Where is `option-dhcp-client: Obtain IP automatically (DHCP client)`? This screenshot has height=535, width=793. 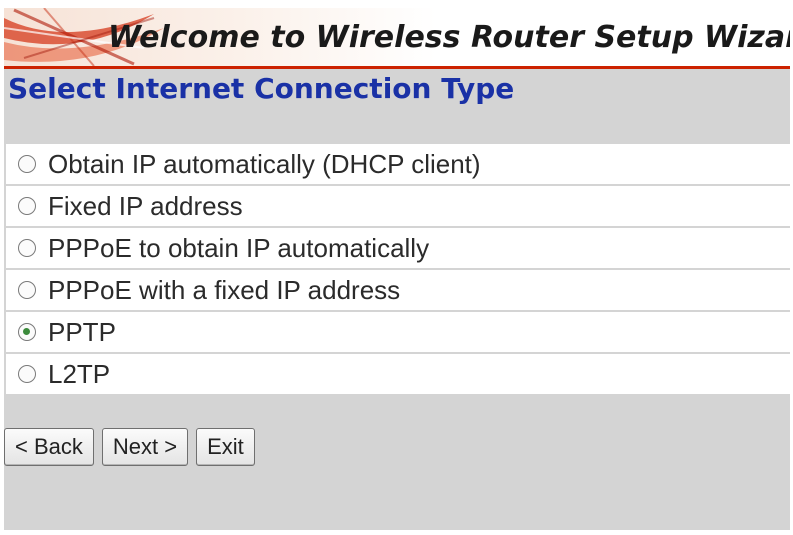
option-dhcp-client: Obtain IP automatically (DHCP client) is located at coordinates (398, 164).